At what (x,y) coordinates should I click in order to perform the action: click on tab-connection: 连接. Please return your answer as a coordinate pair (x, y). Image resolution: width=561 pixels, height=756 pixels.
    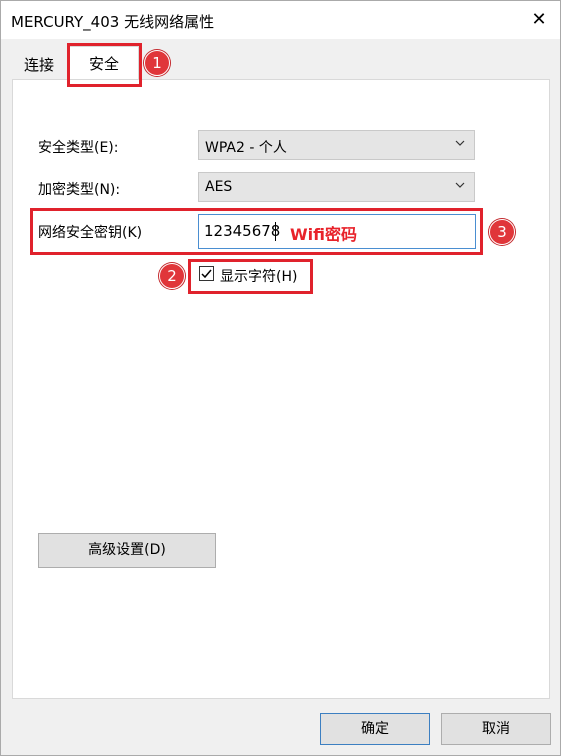
    Looking at the image, I should click on (39, 65).